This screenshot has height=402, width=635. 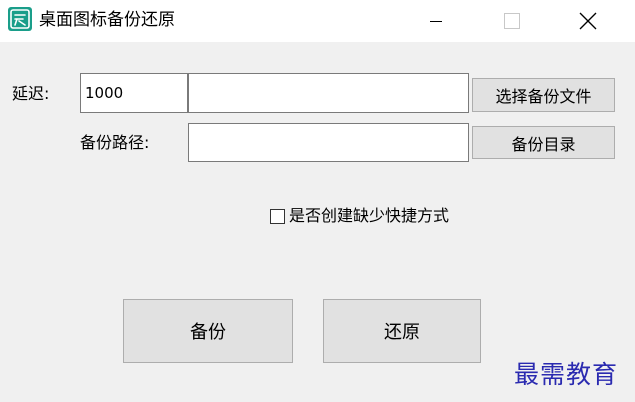 What do you see at coordinates (277, 216) in the screenshot?
I see `checkbox-square` at bounding box center [277, 216].